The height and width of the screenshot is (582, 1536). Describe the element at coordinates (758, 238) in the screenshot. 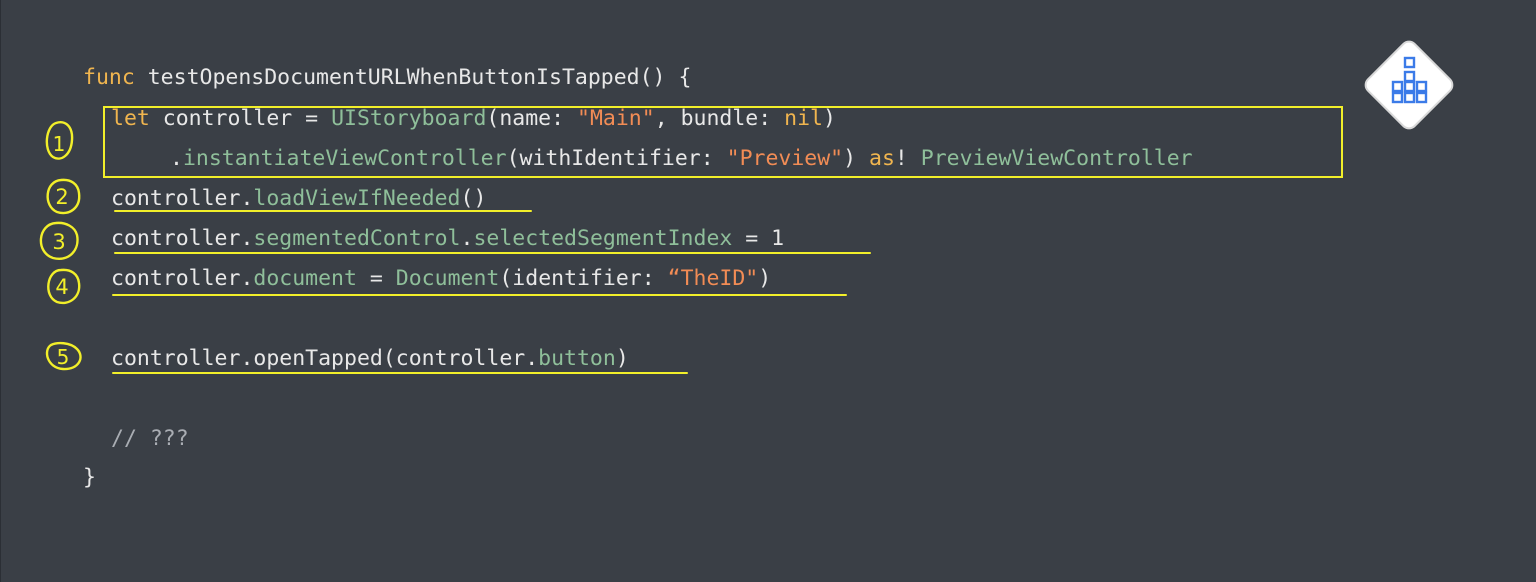

I see `code-token: = 1` at that location.